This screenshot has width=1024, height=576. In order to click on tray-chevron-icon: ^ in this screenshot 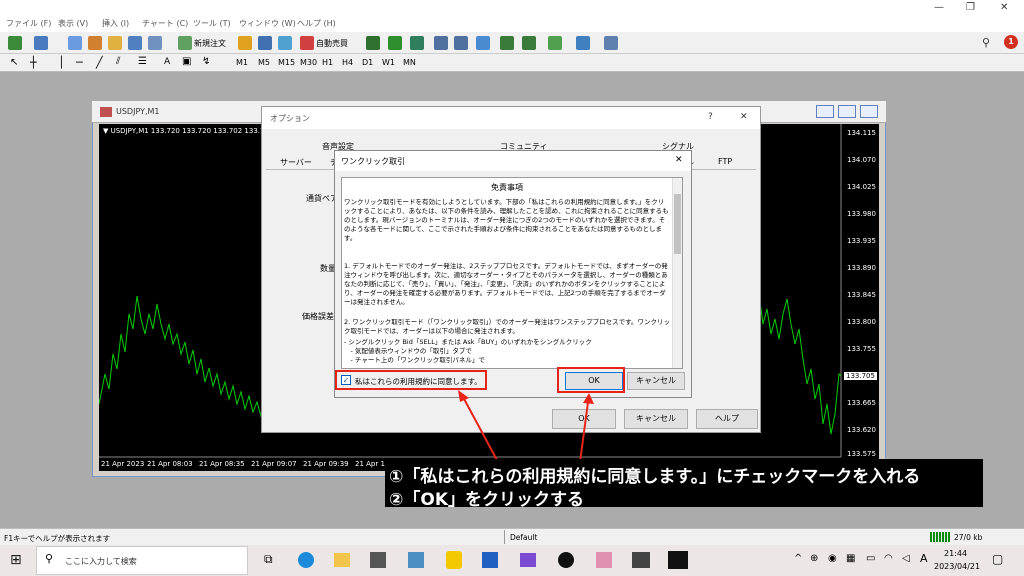, I will do `click(798, 558)`.